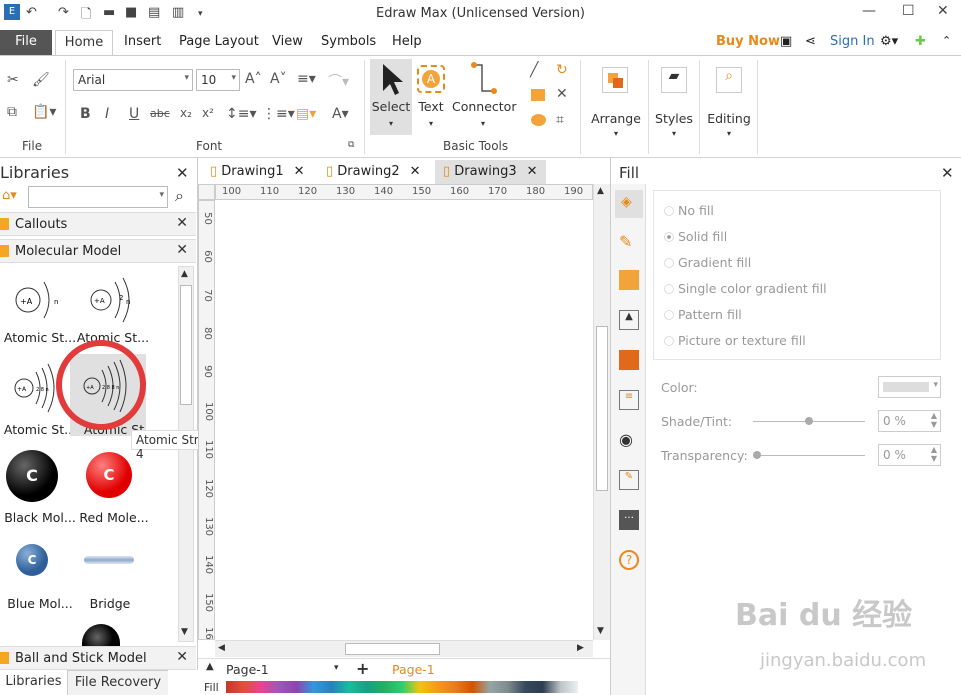 The width and height of the screenshot is (961, 695). I want to click on bold-icon: B, so click(85, 114).